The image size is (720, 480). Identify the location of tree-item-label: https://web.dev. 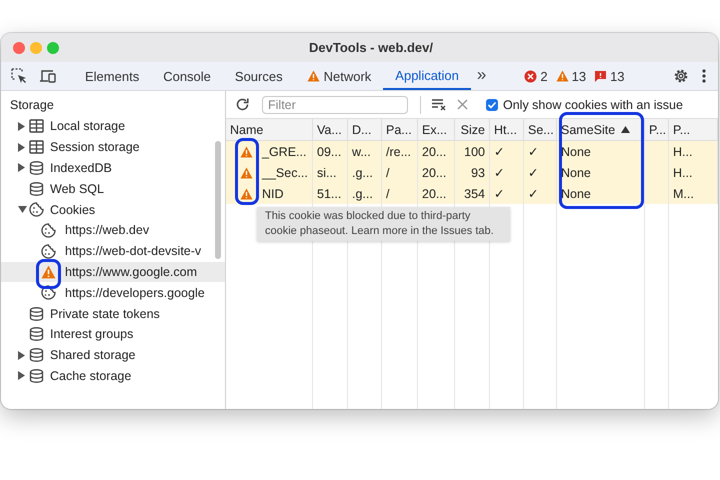
(107, 230).